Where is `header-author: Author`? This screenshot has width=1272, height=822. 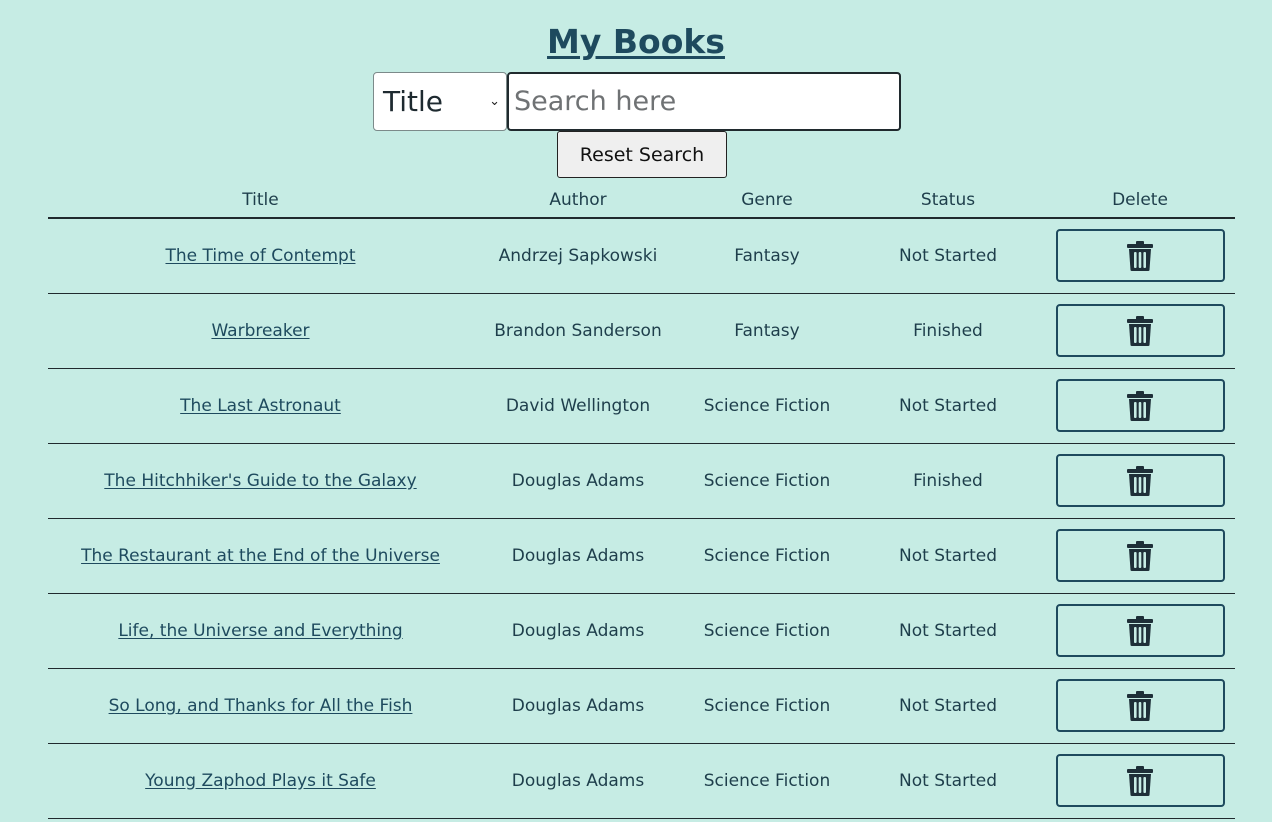 header-author: Author is located at coordinates (578, 200).